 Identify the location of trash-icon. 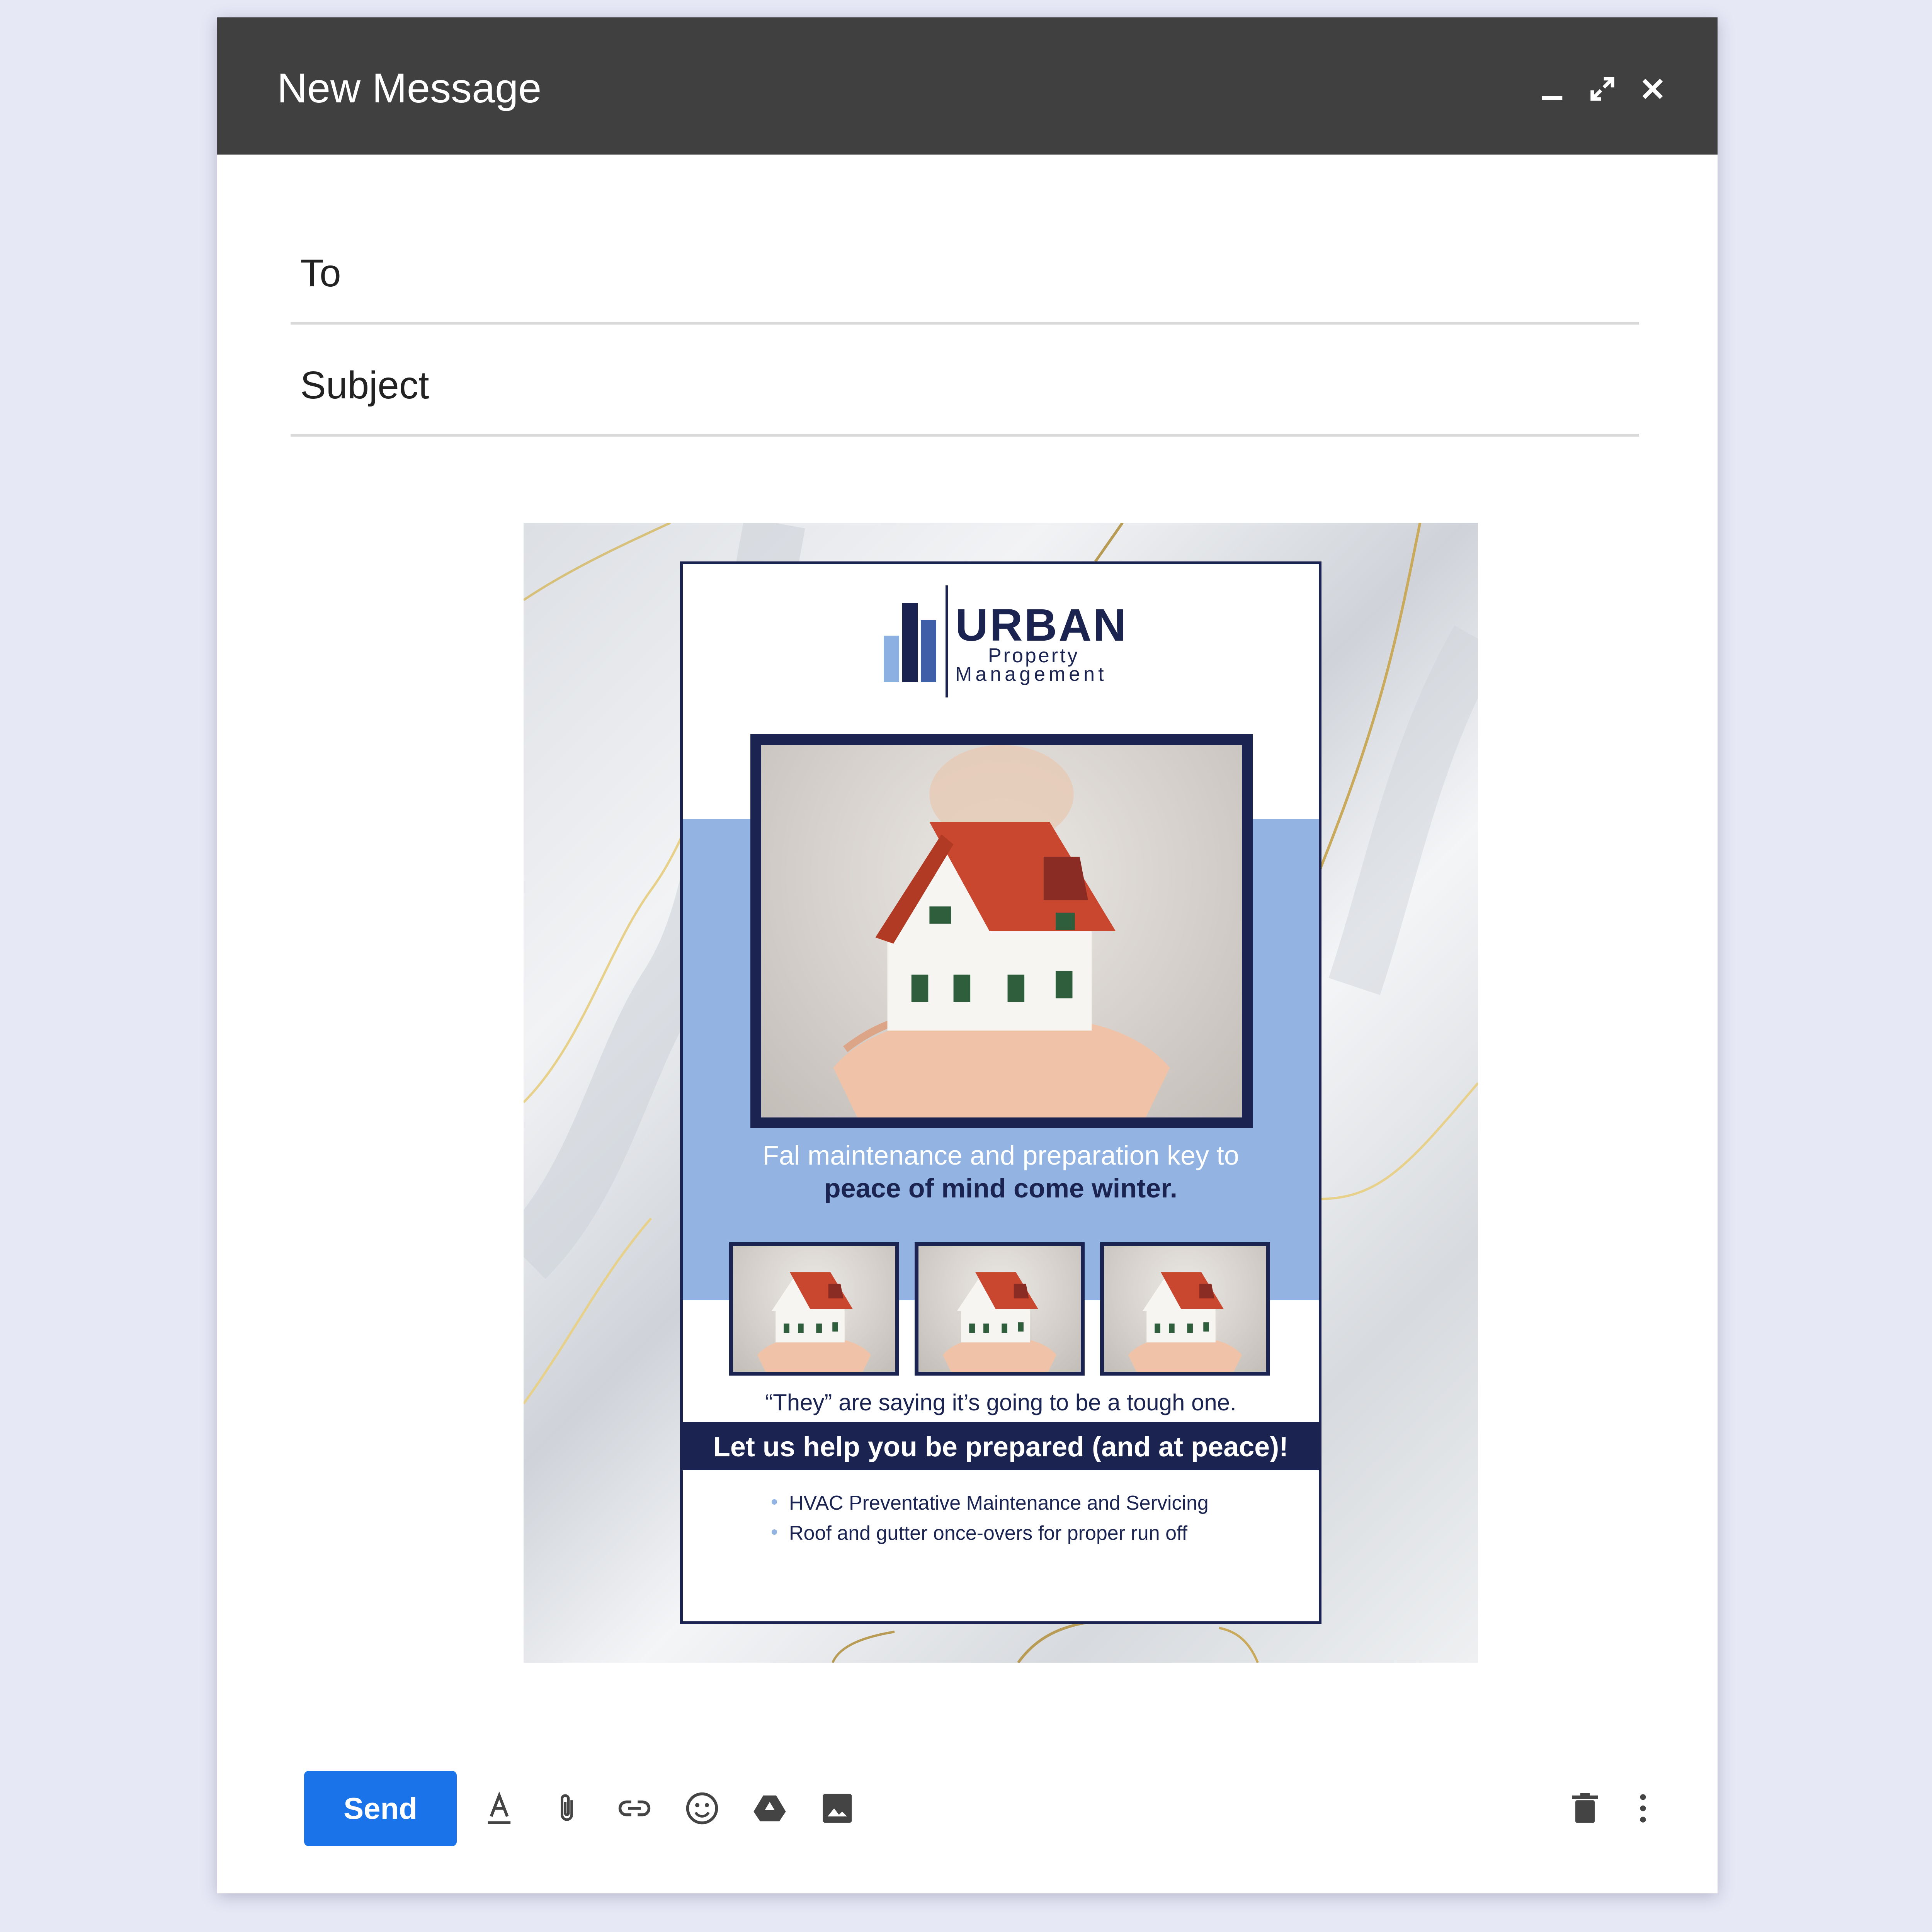
(1585, 1809).